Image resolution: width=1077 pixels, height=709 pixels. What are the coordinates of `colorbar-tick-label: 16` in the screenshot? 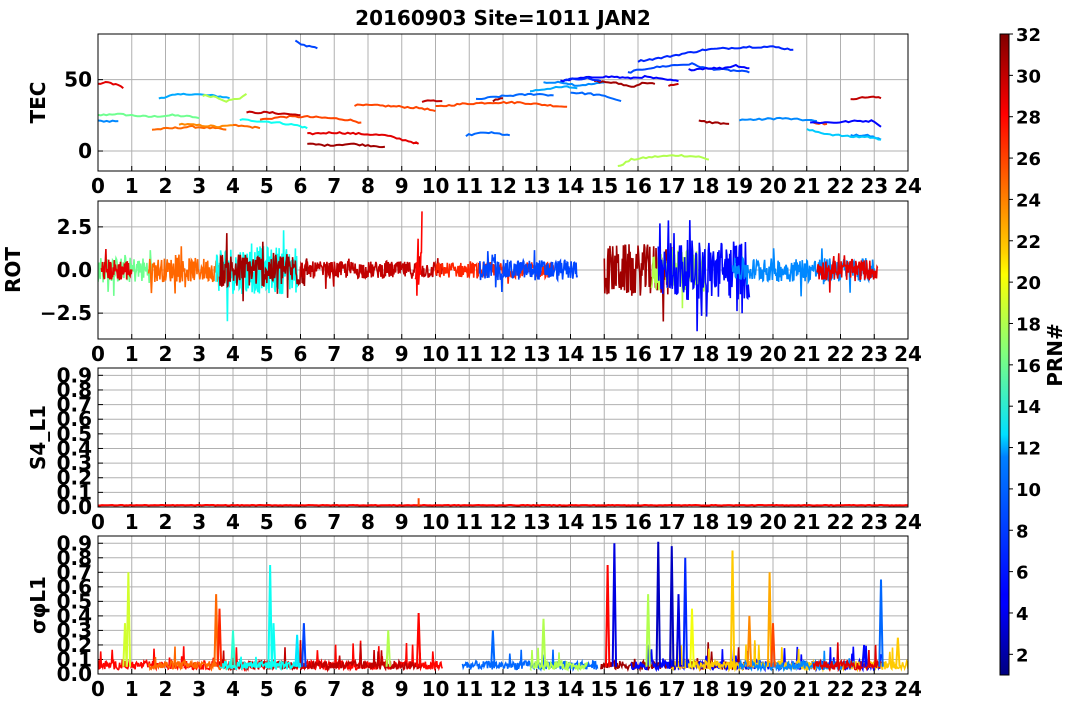 It's located at (1028, 366).